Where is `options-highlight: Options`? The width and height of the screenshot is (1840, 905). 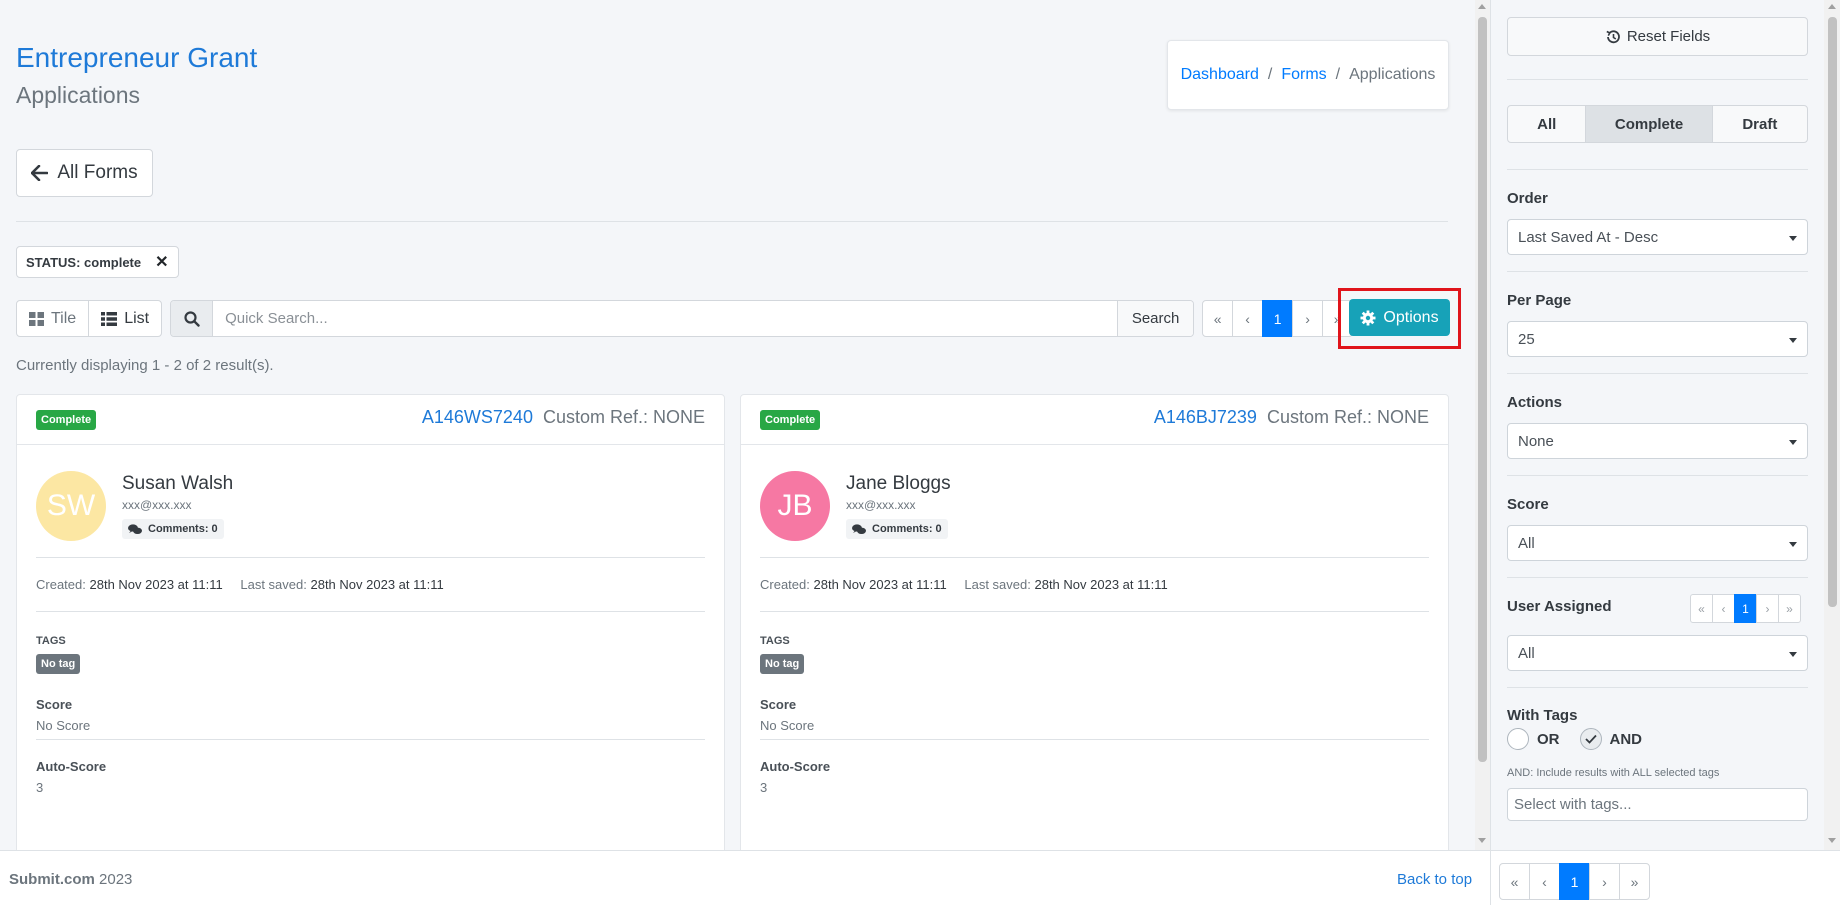
options-highlight: Options is located at coordinates (1399, 318).